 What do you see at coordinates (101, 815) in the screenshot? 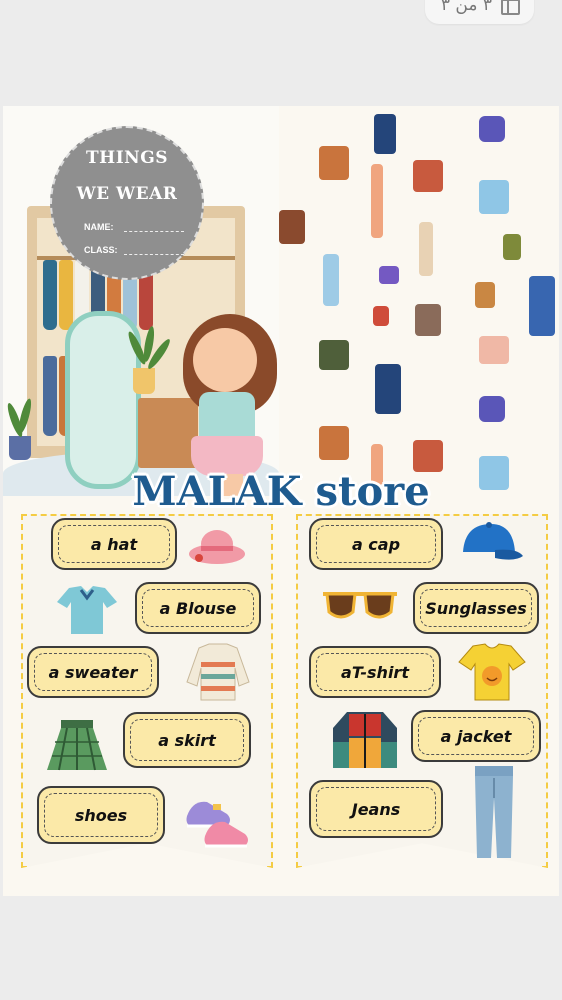
I see `word-card-shoes: shoes` at bounding box center [101, 815].